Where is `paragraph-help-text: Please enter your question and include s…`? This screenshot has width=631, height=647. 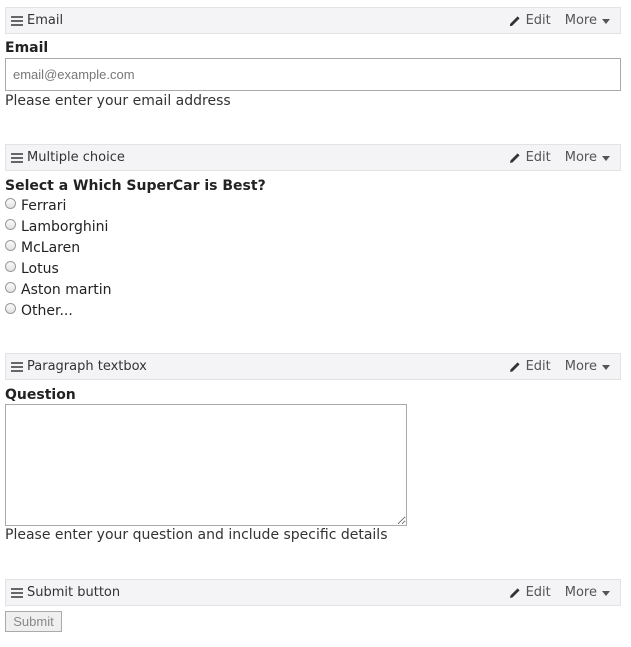 paragraph-help-text: Please enter your question and include s… is located at coordinates (196, 535).